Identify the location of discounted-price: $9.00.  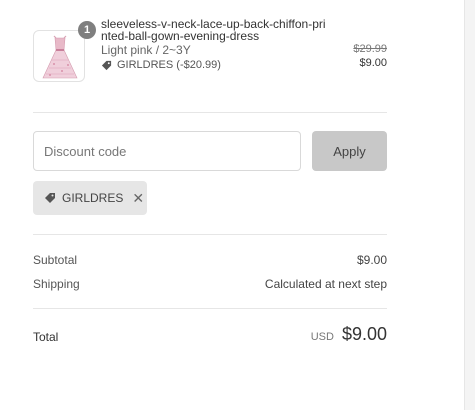
(373, 63).